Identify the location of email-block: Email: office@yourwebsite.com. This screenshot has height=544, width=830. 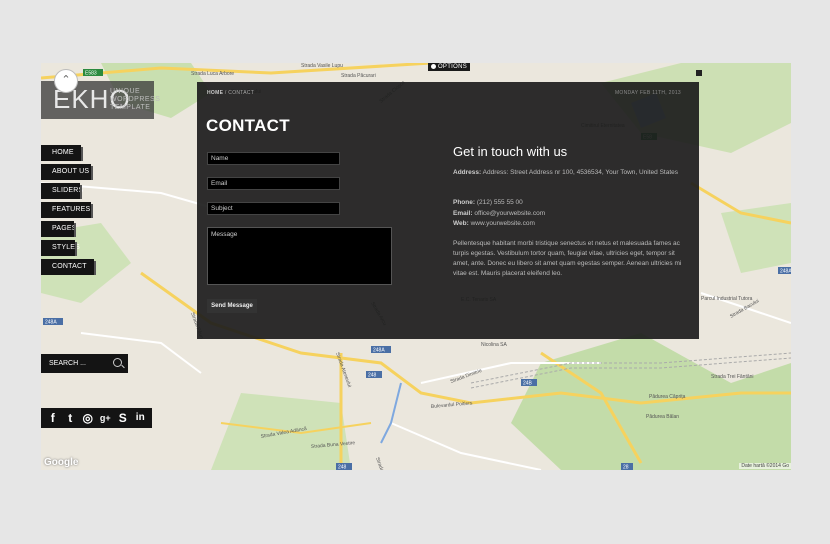
(568, 214).